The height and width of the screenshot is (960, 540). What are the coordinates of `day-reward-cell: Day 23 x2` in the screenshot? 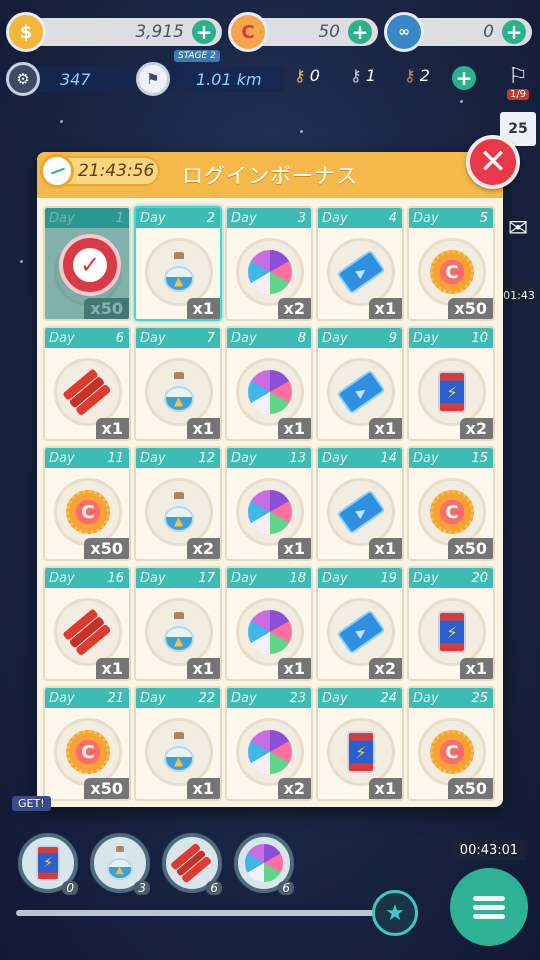 It's located at (269, 743).